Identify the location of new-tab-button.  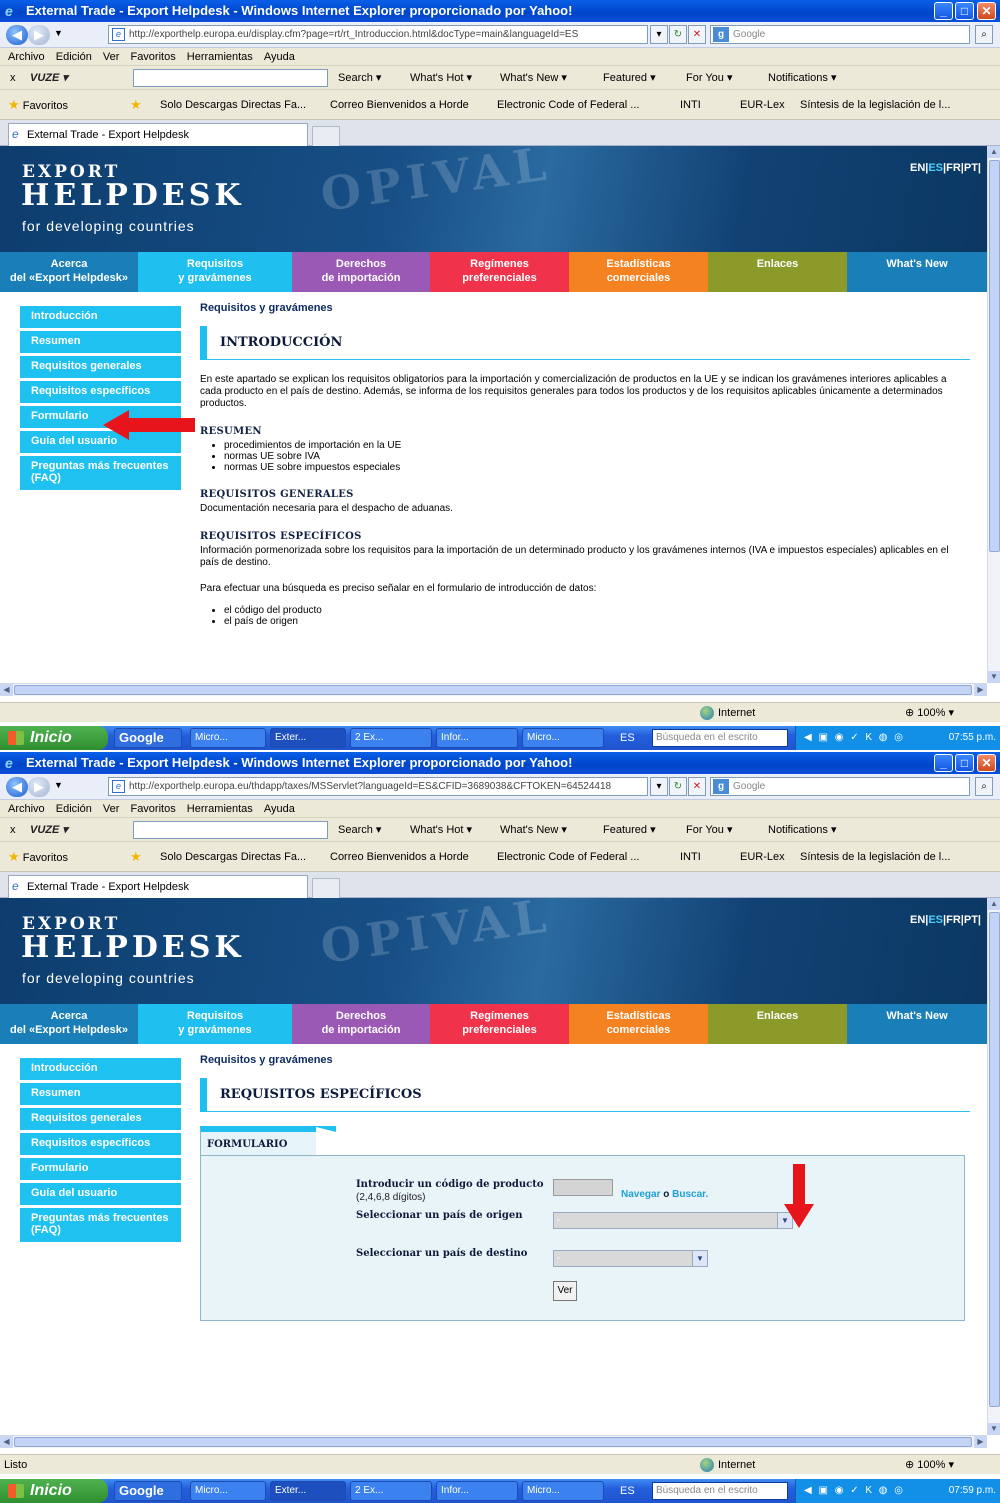
(326, 136).